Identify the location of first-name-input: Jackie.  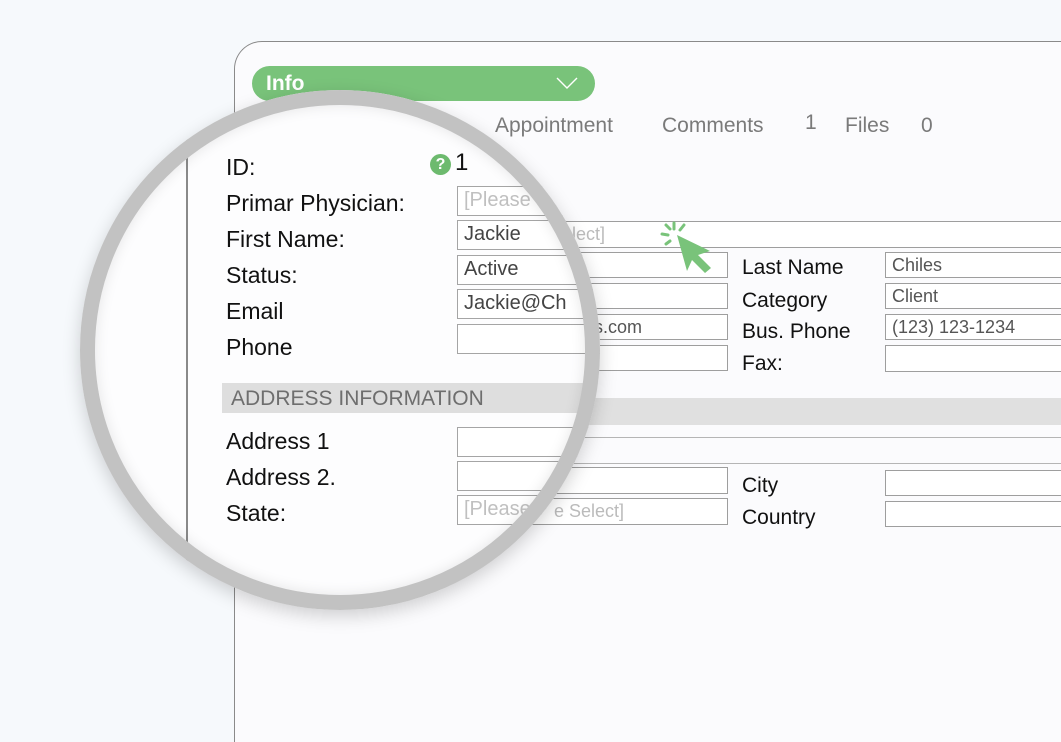
(528, 235).